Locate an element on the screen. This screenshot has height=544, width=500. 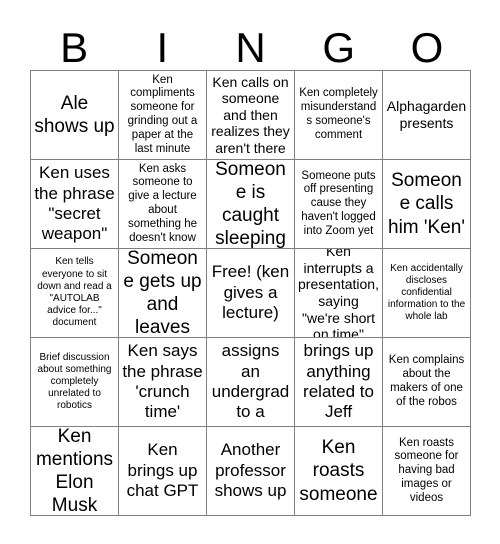
bingo-cell-label: Ken brings up chat GPT is located at coordinates (162, 470).